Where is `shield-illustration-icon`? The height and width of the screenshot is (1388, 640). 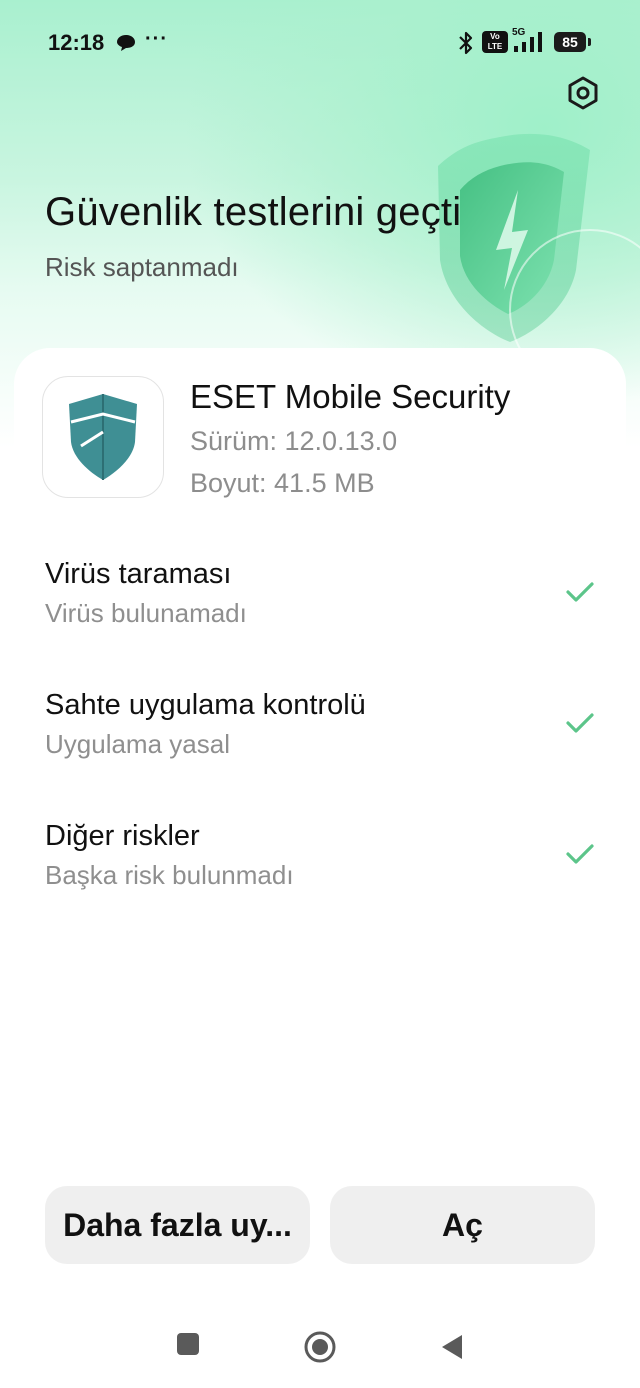 shield-illustration-icon is located at coordinates (539, 246).